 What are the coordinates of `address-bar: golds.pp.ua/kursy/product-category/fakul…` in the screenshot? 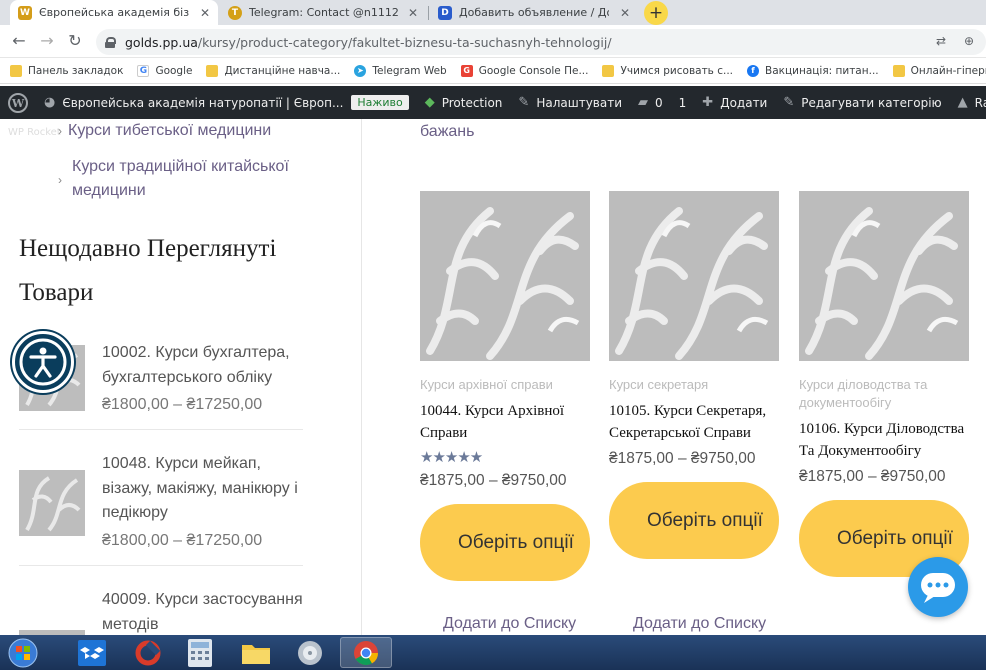 It's located at (541, 42).